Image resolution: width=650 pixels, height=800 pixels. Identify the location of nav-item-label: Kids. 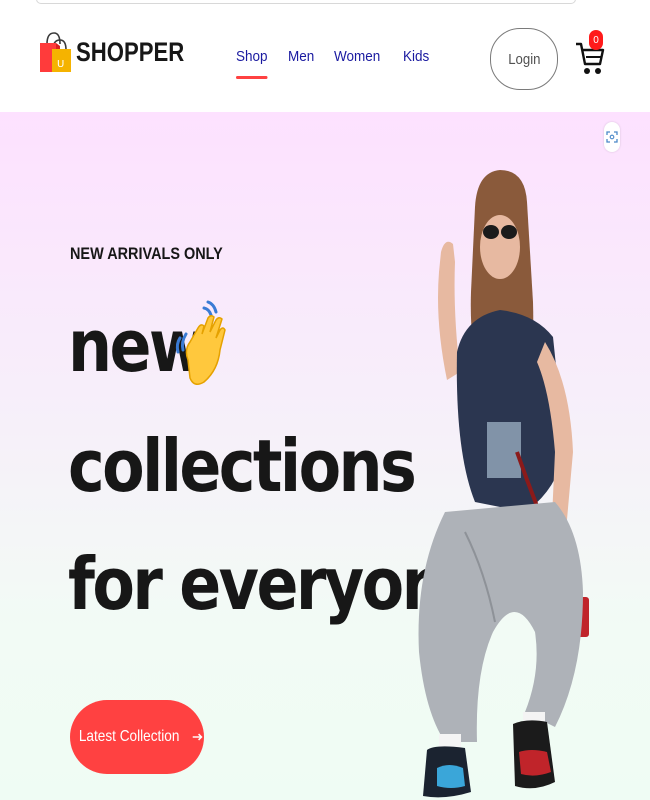
(415, 56).